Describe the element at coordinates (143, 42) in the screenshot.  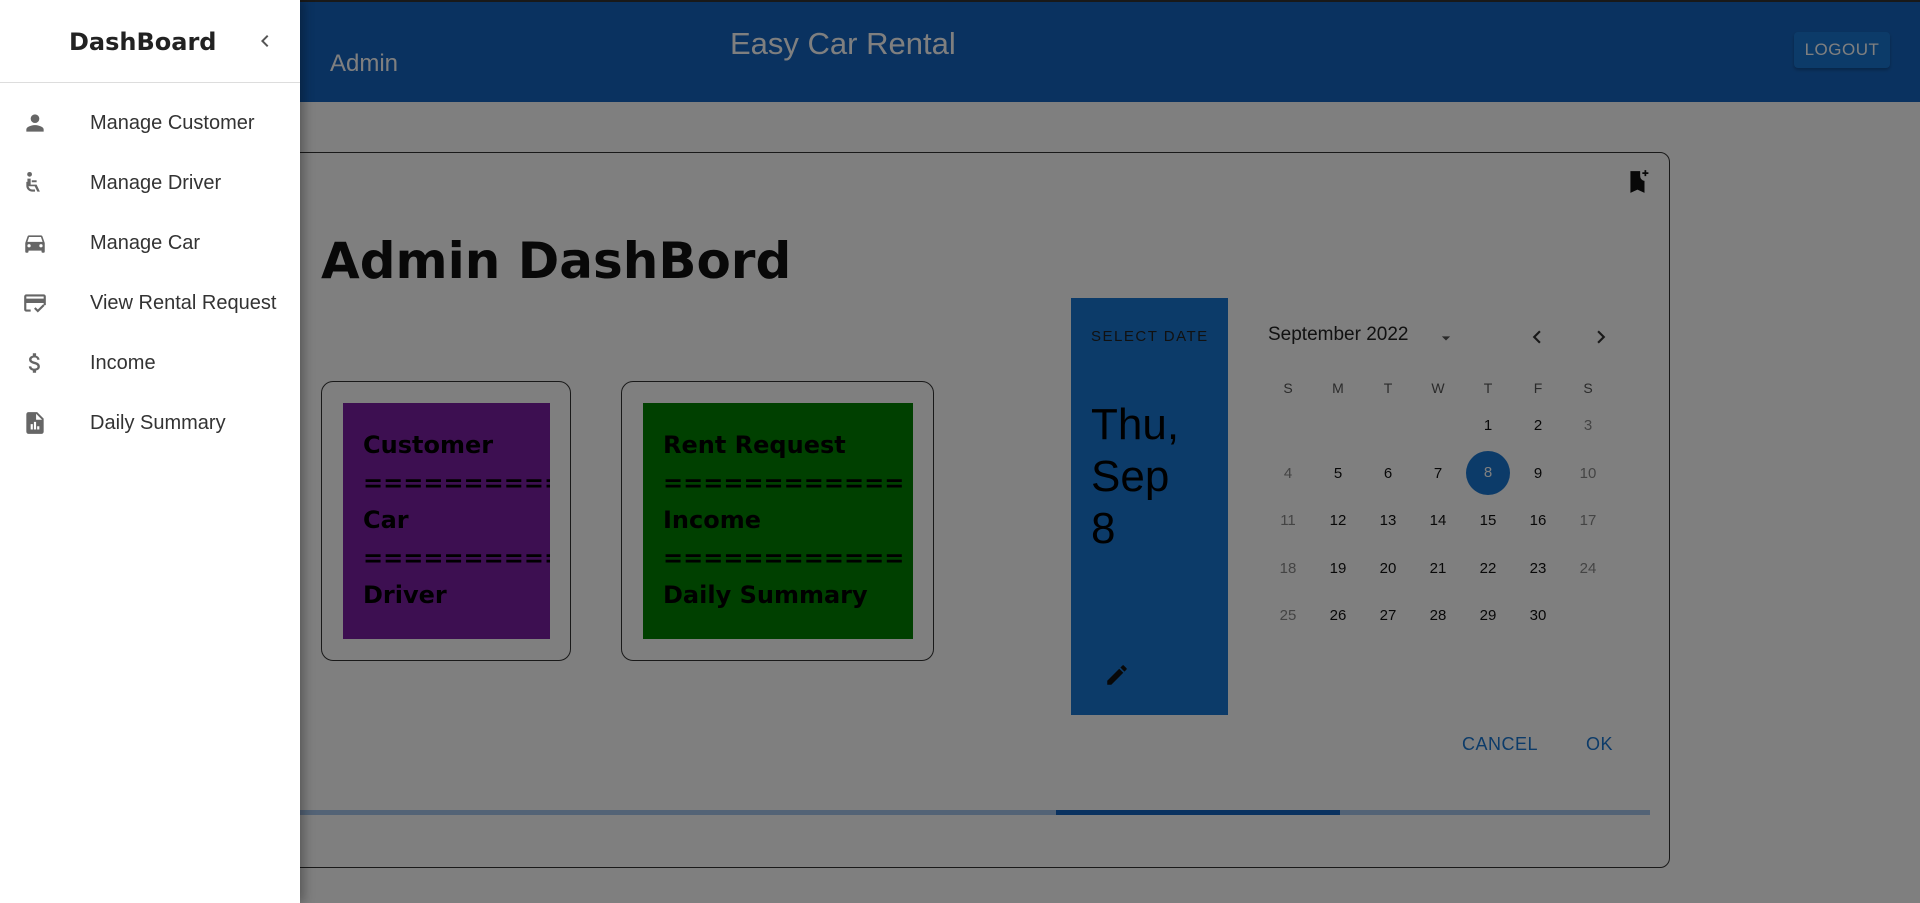
I see `drawer-title: DashBoard` at that location.